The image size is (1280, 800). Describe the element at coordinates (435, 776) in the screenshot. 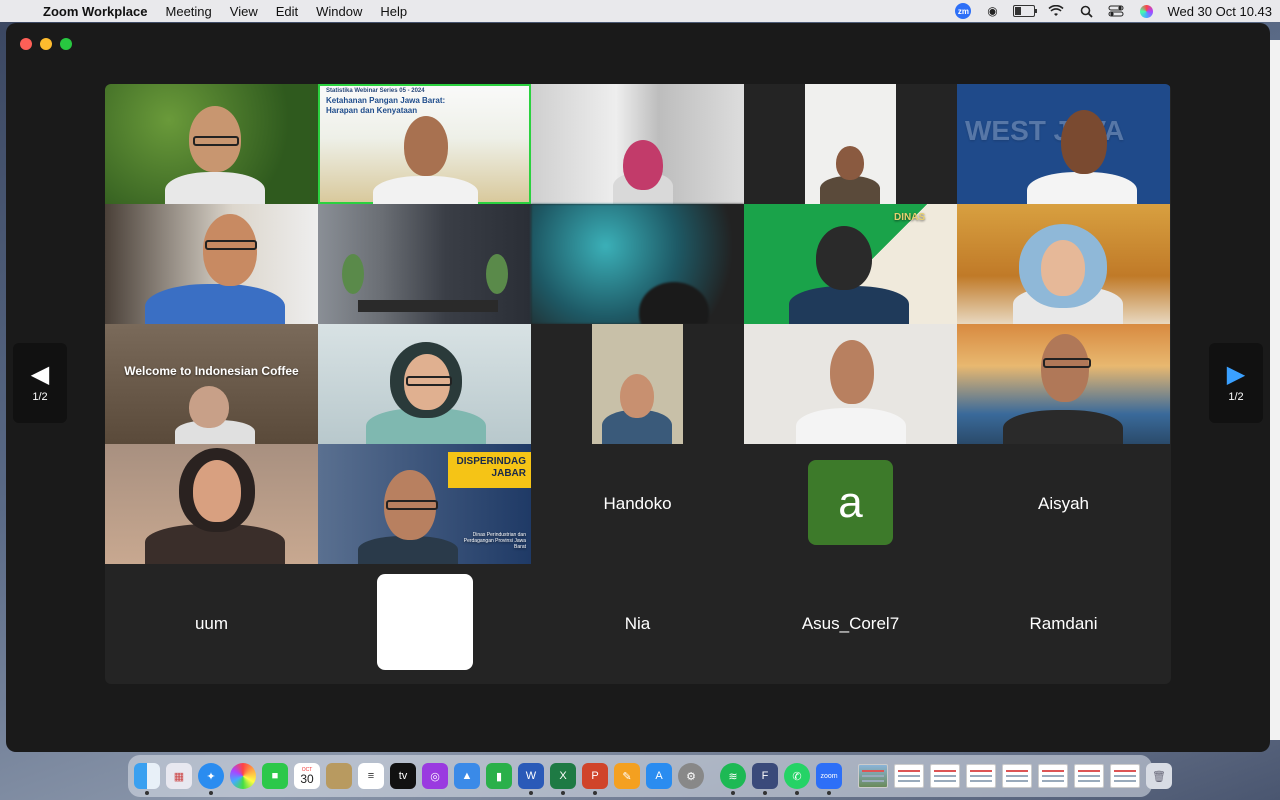

I see `podcasts-icon: ◎` at that location.